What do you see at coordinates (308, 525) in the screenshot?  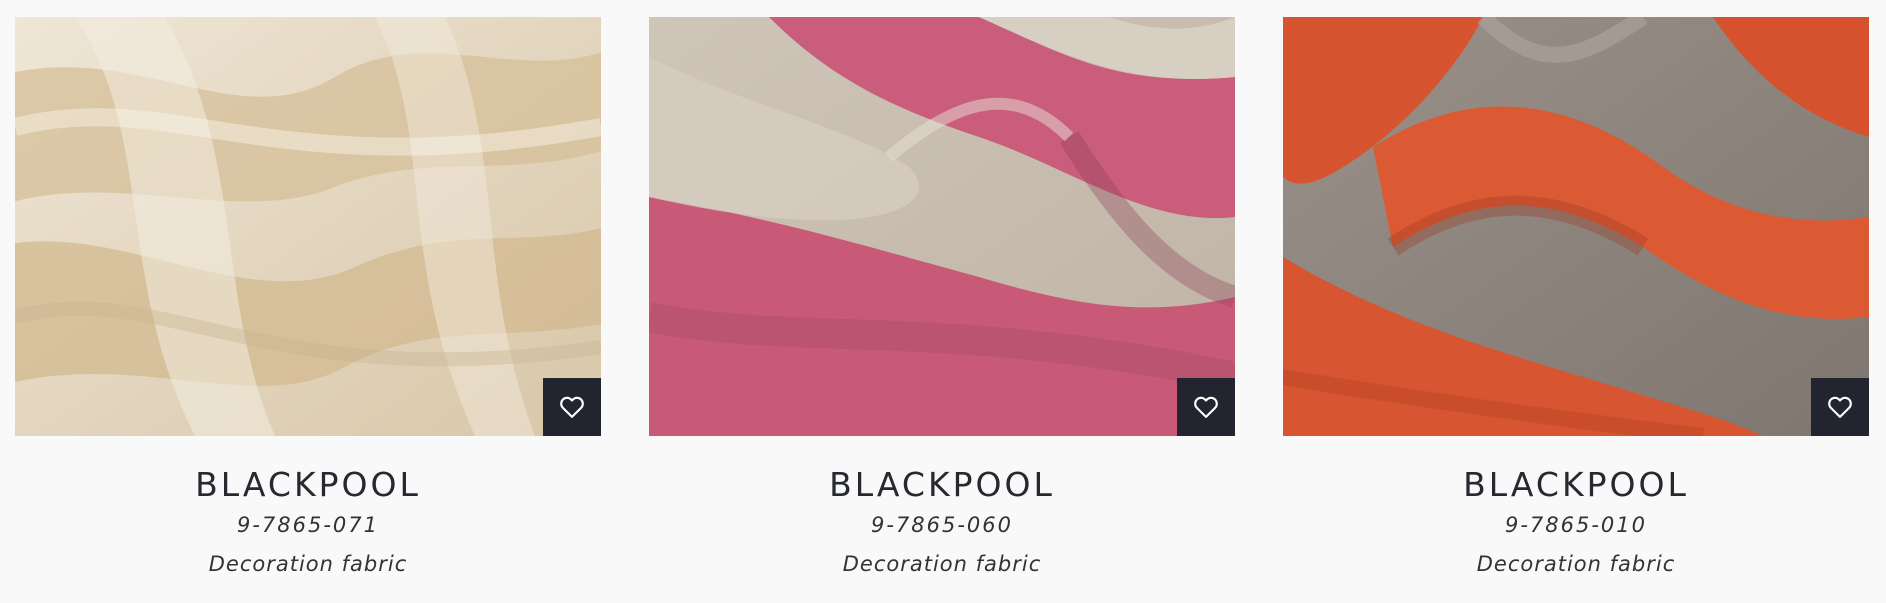 I see `product-code: 9-7865-071` at bounding box center [308, 525].